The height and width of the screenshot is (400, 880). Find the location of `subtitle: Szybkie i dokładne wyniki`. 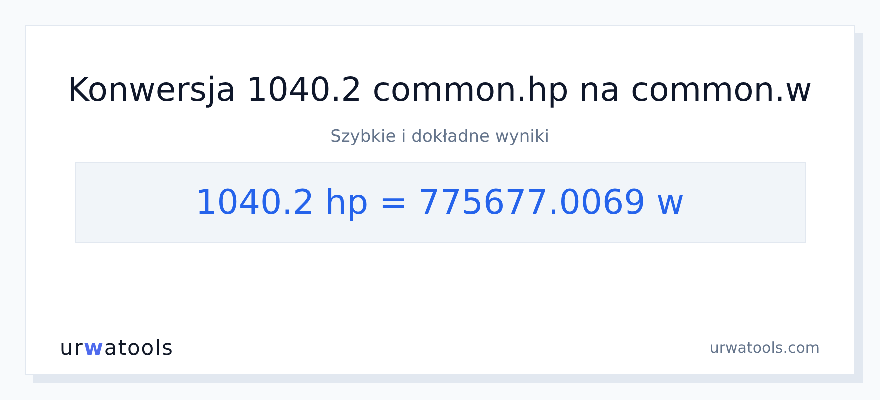

subtitle: Szybkie i dokładne wyniki is located at coordinates (440, 137).